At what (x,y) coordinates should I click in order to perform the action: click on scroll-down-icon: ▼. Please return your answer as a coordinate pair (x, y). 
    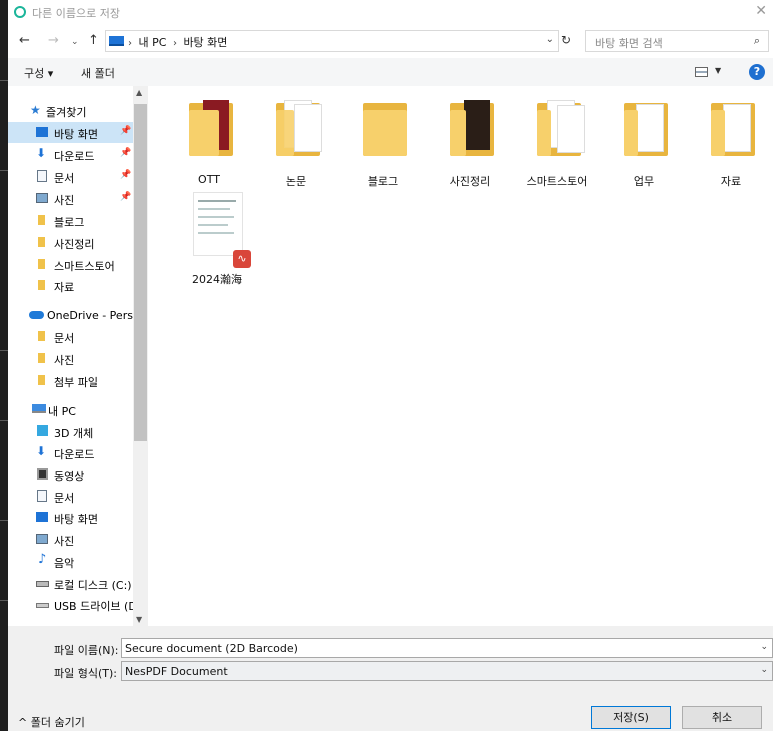
    Looking at the image, I should click on (139, 619).